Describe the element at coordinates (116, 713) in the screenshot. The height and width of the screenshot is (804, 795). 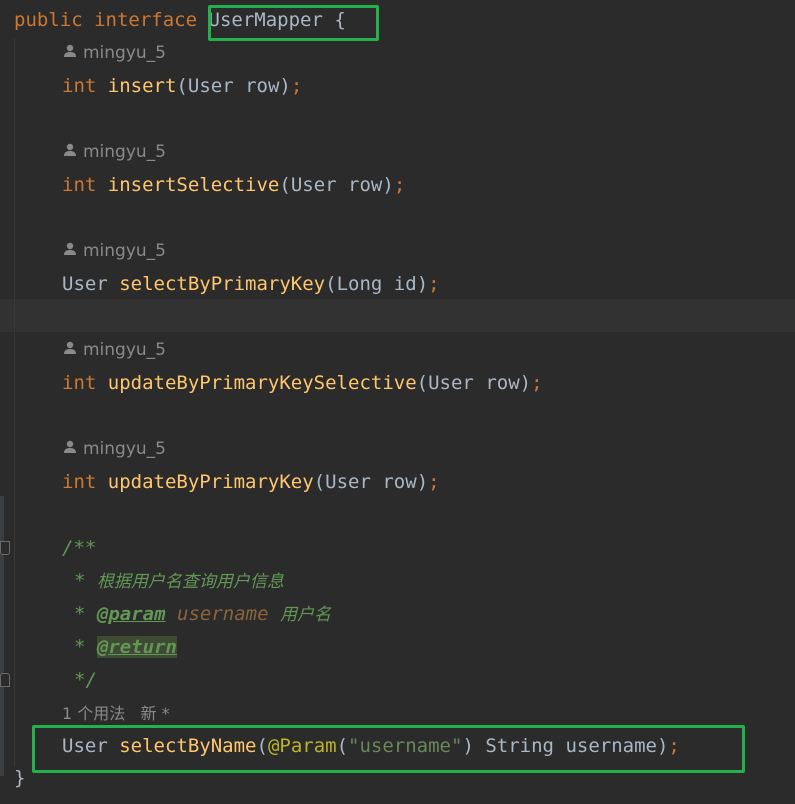
I see `usage-hint-text: 1 个用法 新 *` at that location.